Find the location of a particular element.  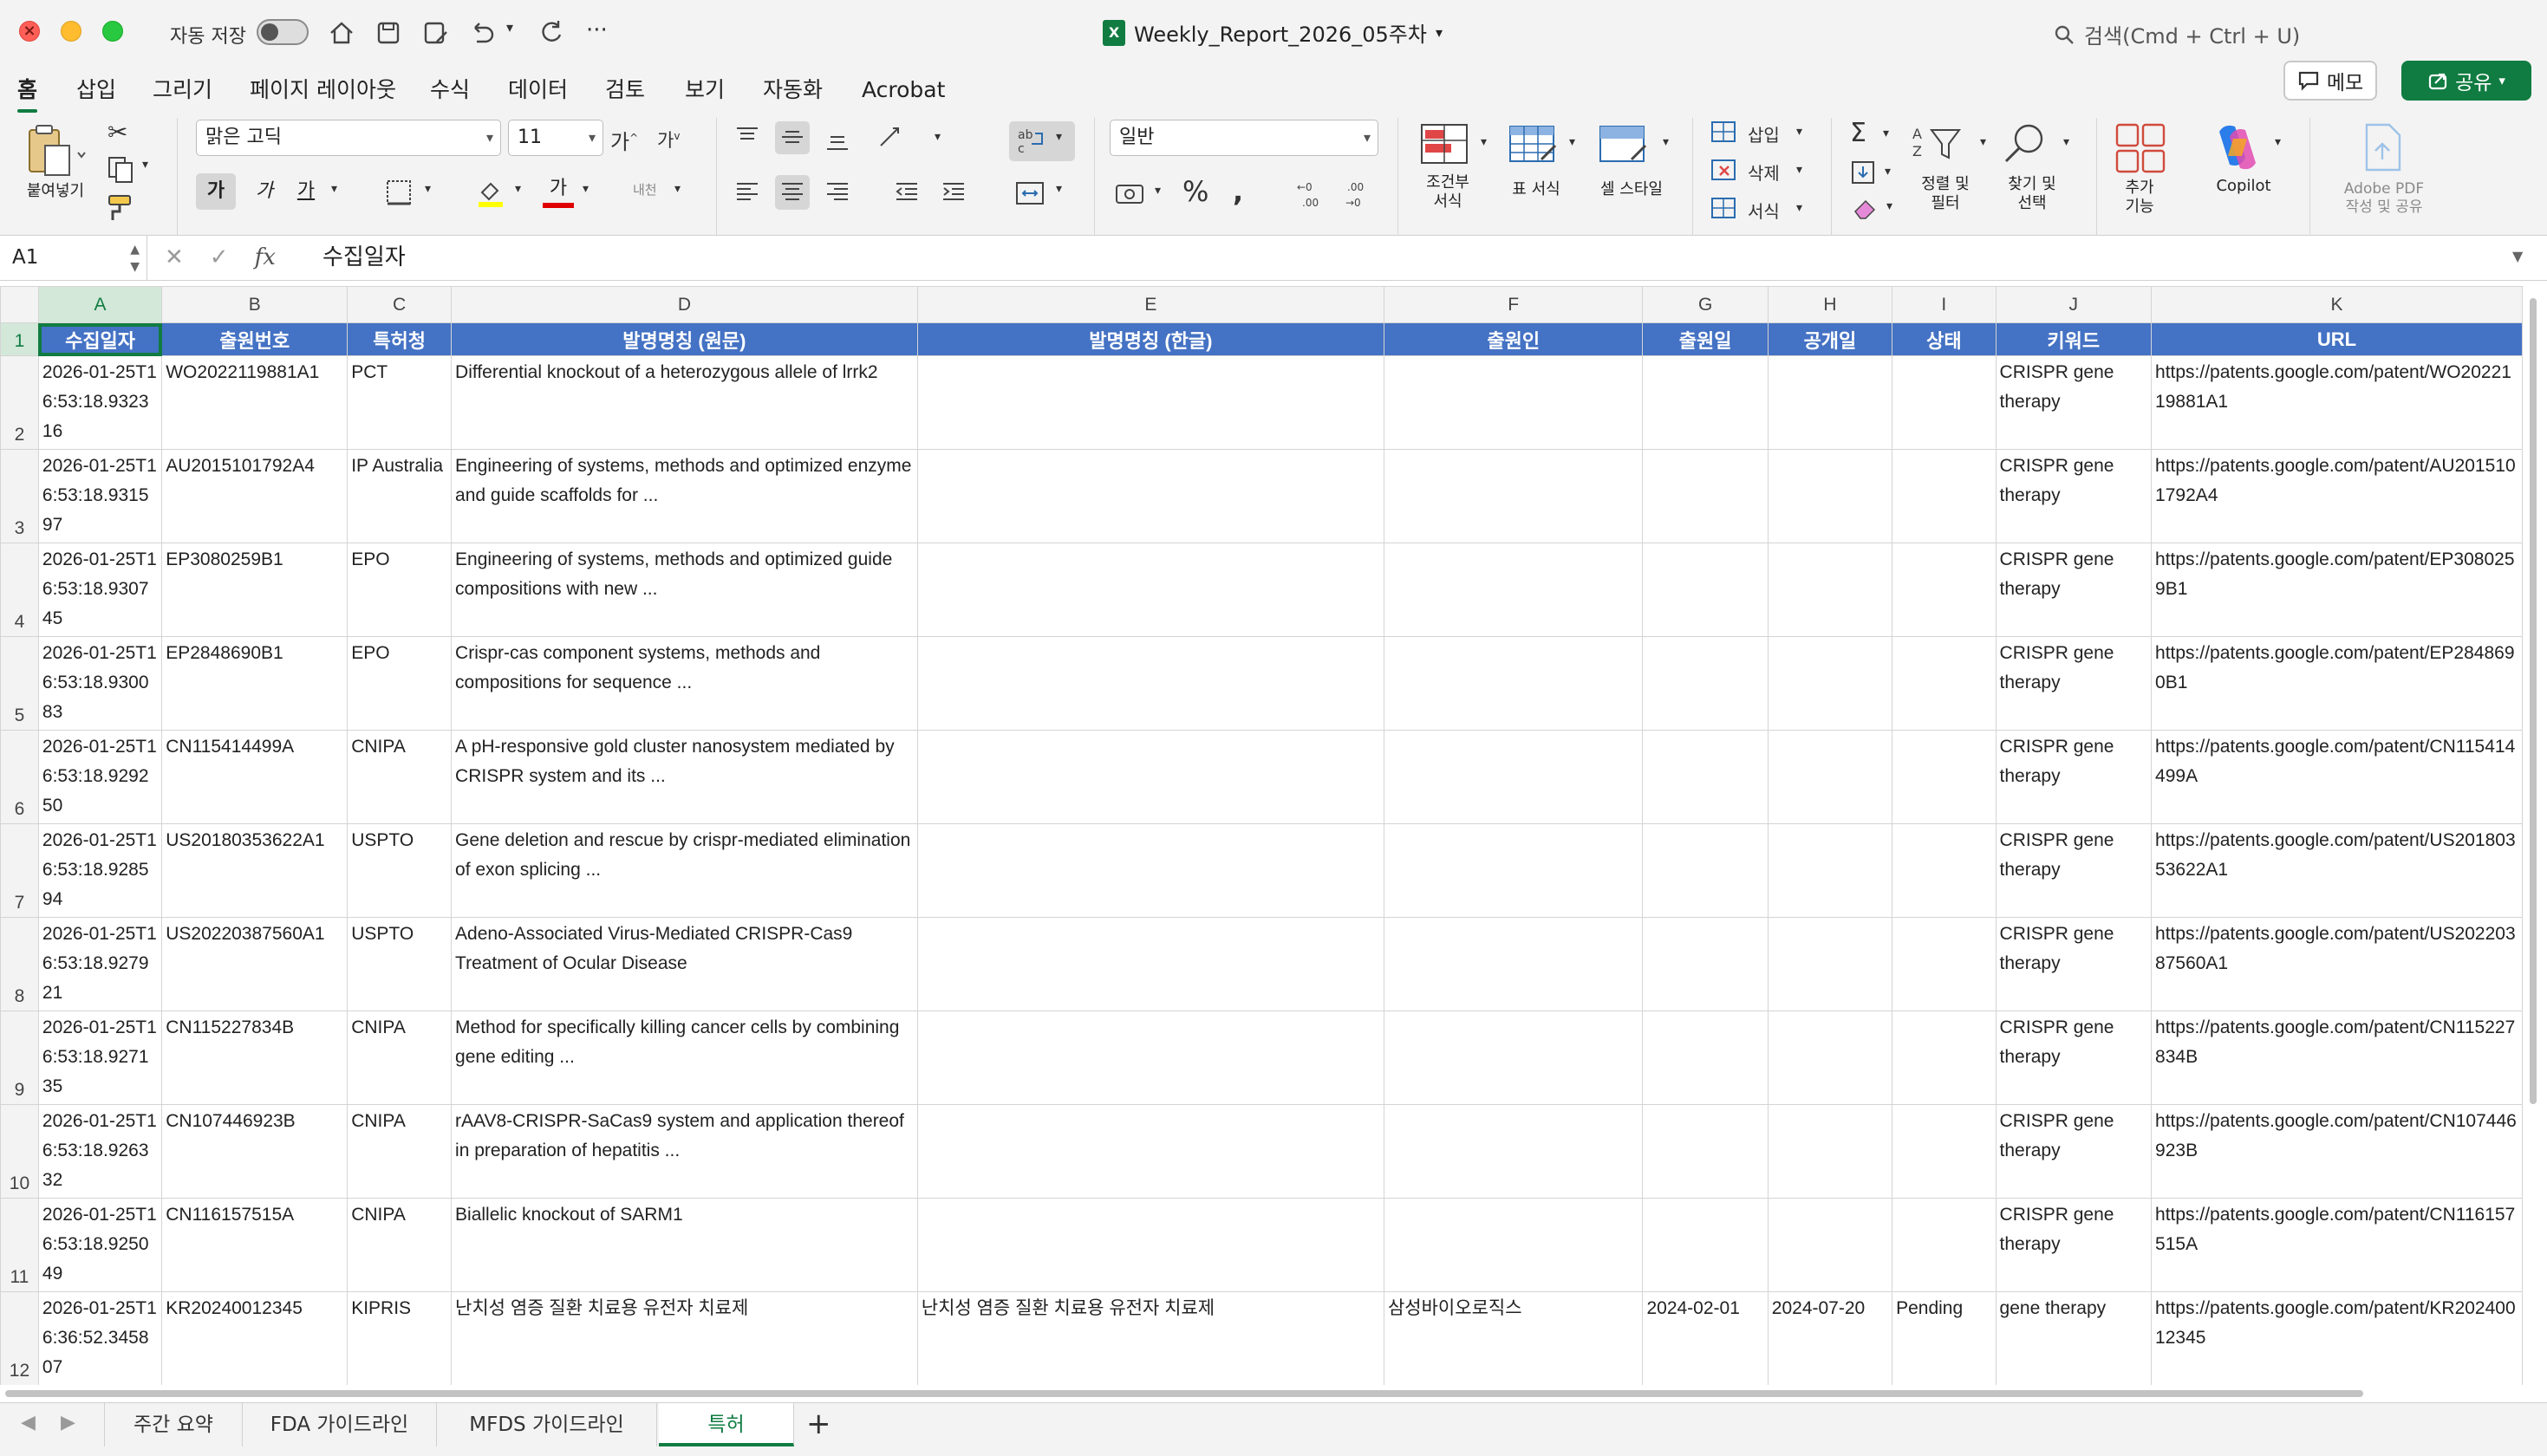

borders-icon is located at coordinates (399, 192).